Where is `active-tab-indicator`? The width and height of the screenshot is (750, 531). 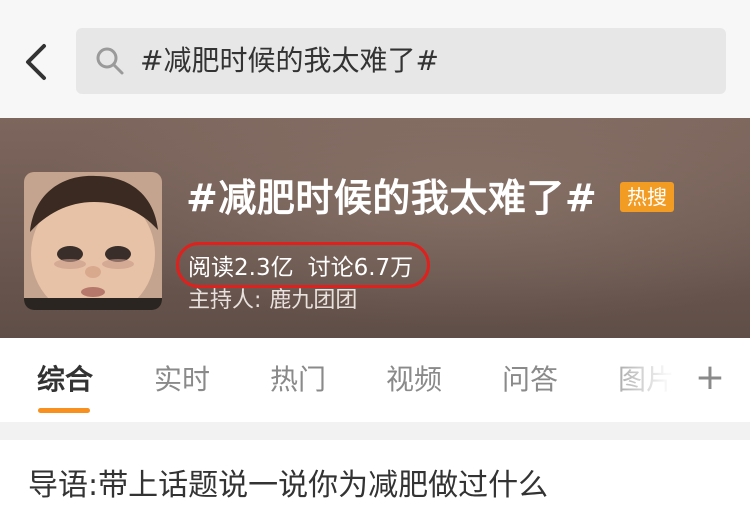
active-tab-indicator is located at coordinates (64, 410).